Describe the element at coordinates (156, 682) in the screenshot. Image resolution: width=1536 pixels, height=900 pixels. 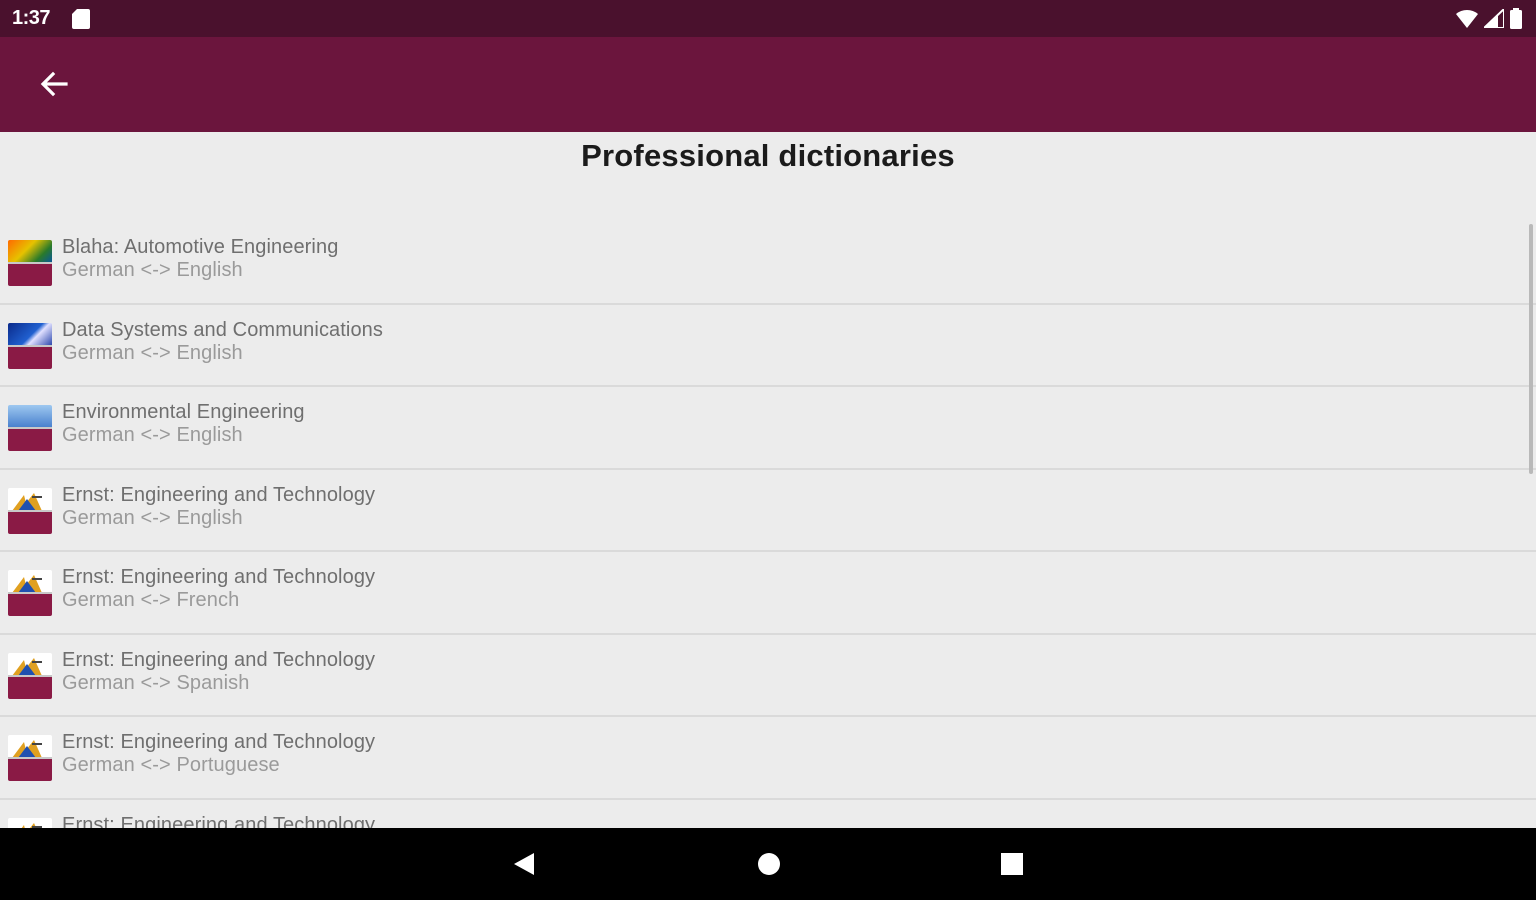
I see `dictionary-languages: German <-> Spanish` at that location.